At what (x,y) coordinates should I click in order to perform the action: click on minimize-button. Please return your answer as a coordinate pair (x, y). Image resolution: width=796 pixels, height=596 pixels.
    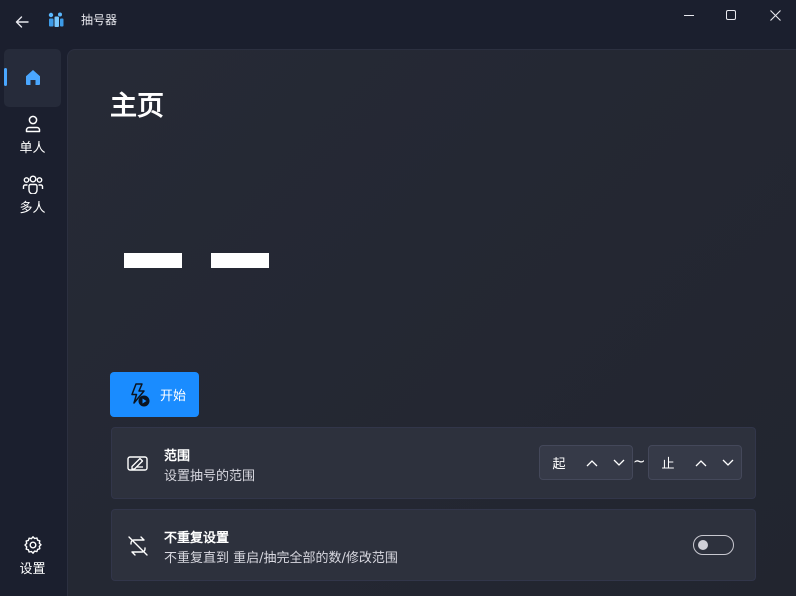
    Looking at the image, I should click on (689, 15).